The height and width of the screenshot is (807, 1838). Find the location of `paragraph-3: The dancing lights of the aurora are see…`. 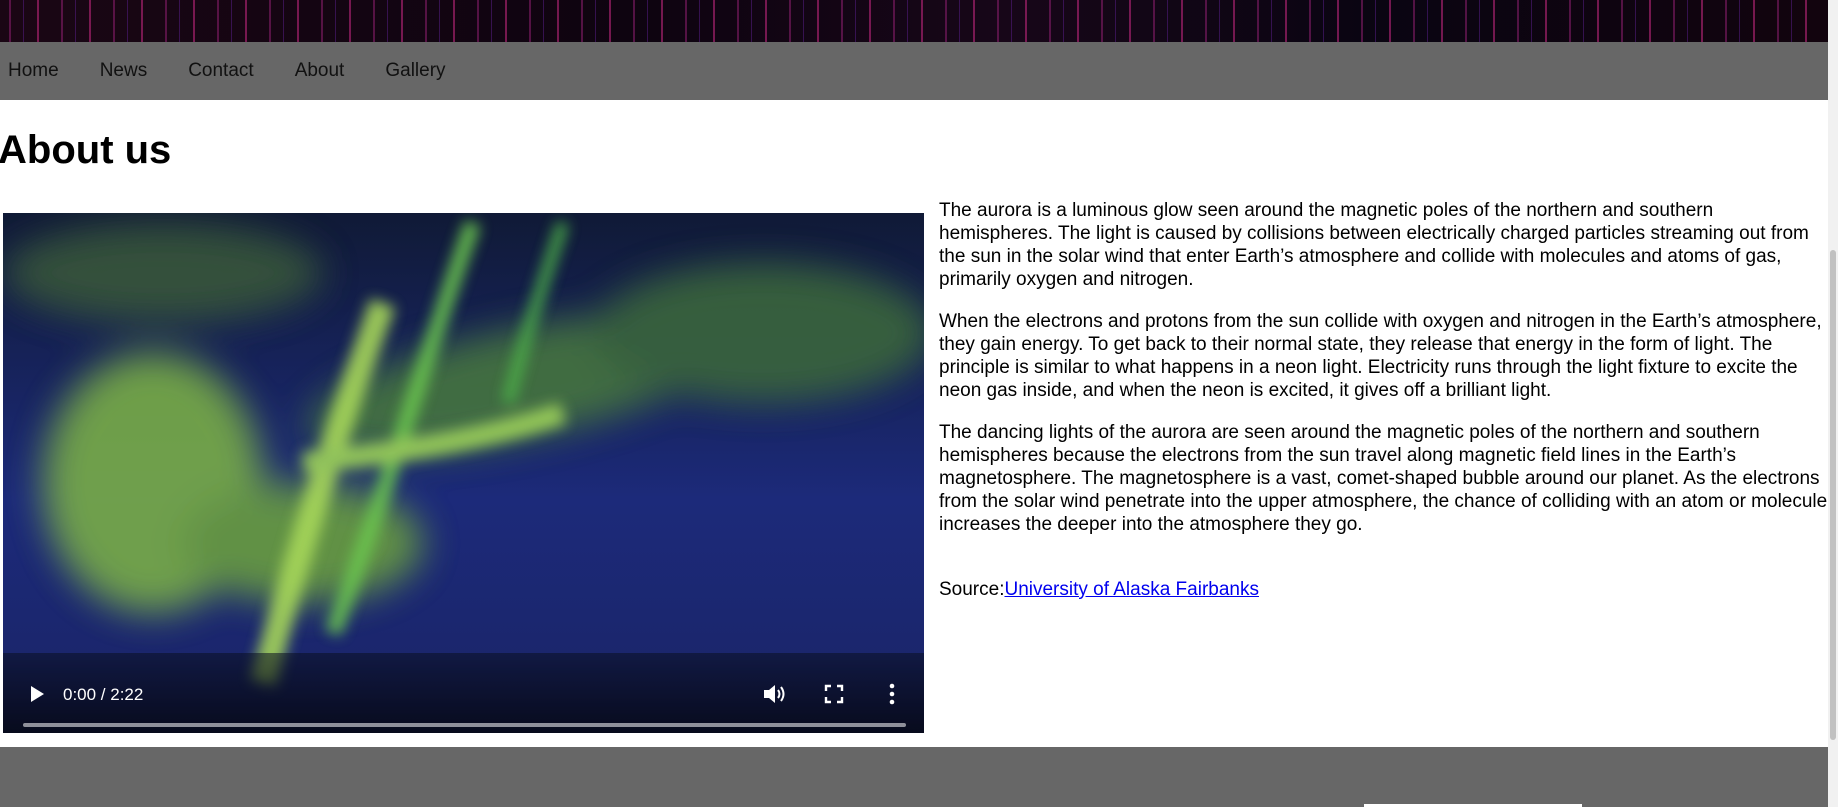

paragraph-3: The dancing lights of the aurora are see… is located at coordinates (1383, 478).